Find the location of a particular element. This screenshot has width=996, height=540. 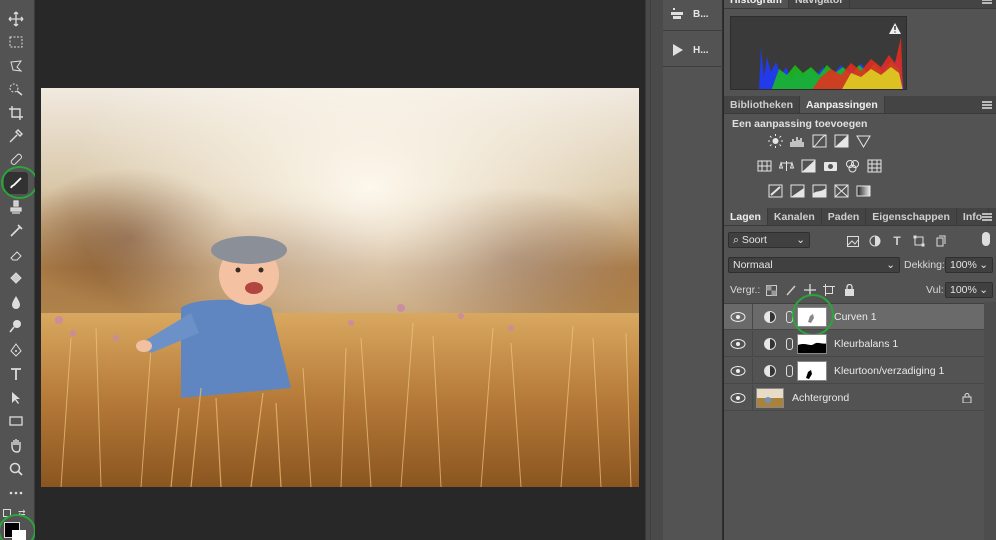

search-icon: ⌕ is located at coordinates (736, 239).